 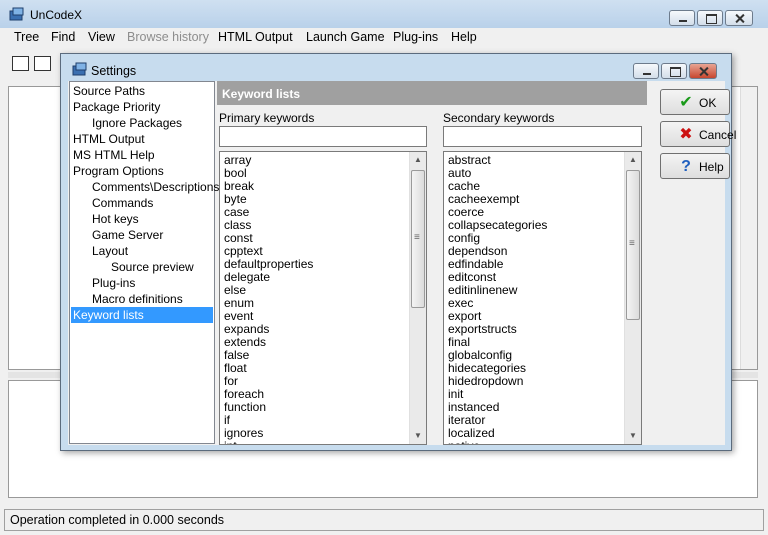 What do you see at coordinates (101, 37) in the screenshot?
I see `menu-view: View` at bounding box center [101, 37].